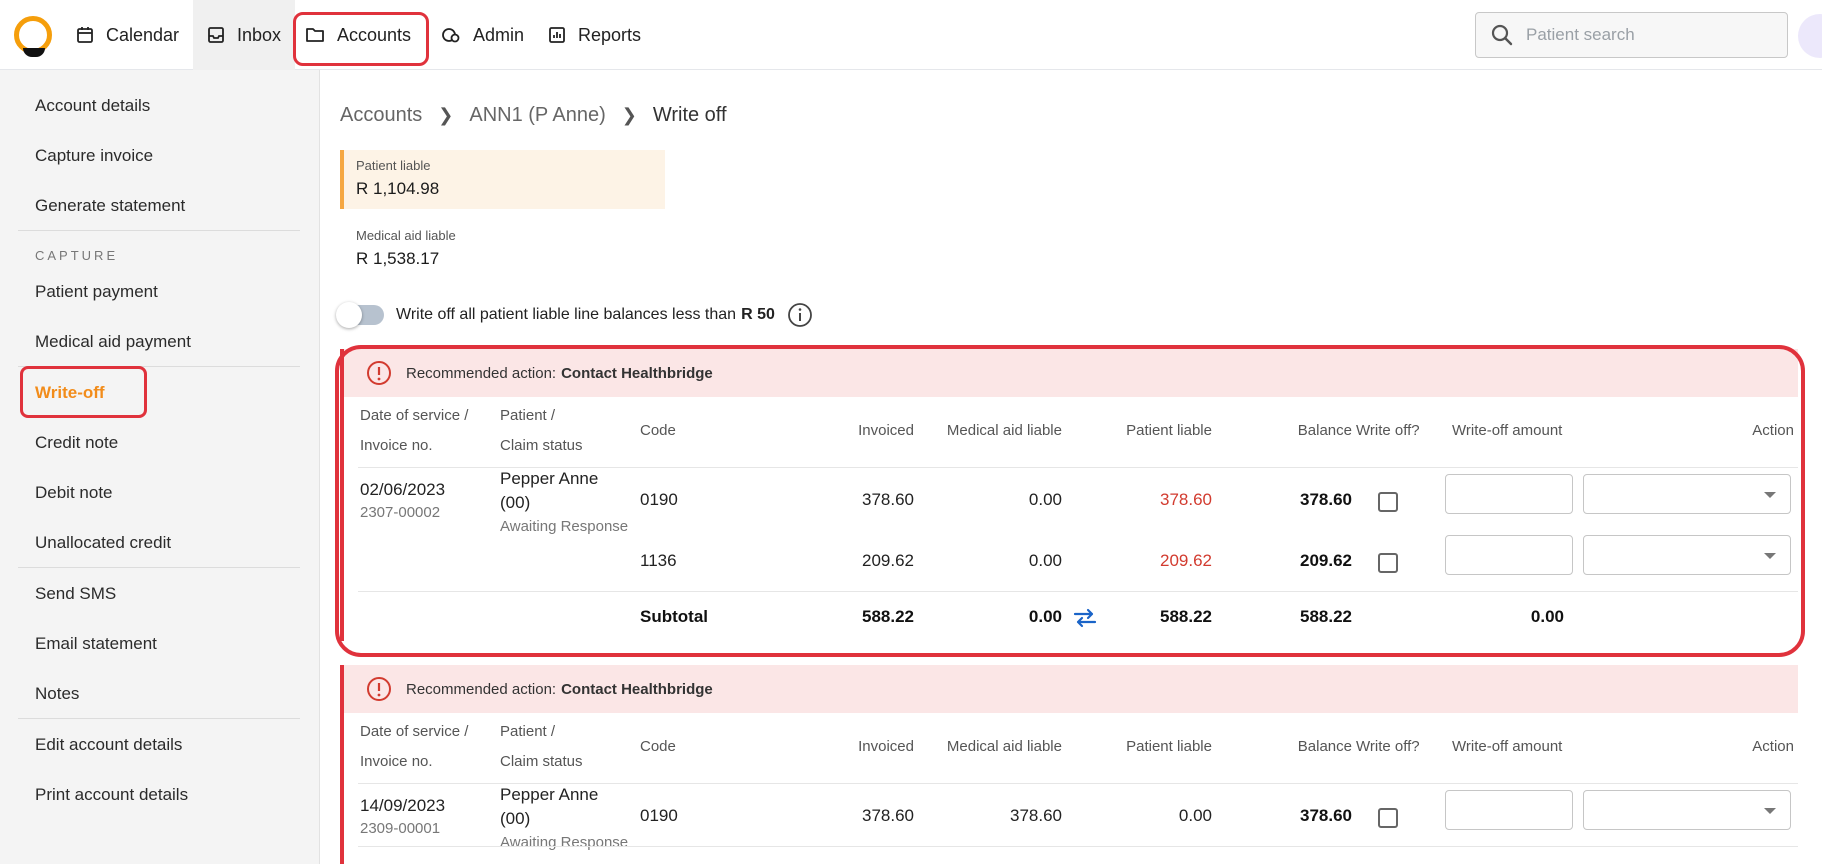 This screenshot has height=864, width=1822. I want to click on patient-liable-summary: Patient liable R 1,104.98, so click(502, 179).